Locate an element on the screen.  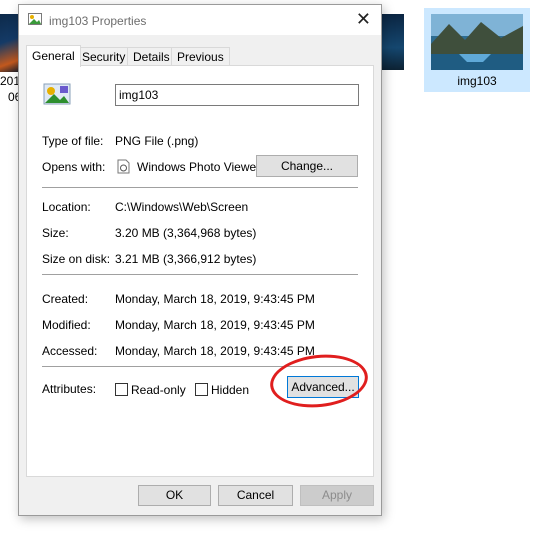
accessed-value: Monday, March 18, 2019, 9:43:45 PM is located at coordinates (215, 351).